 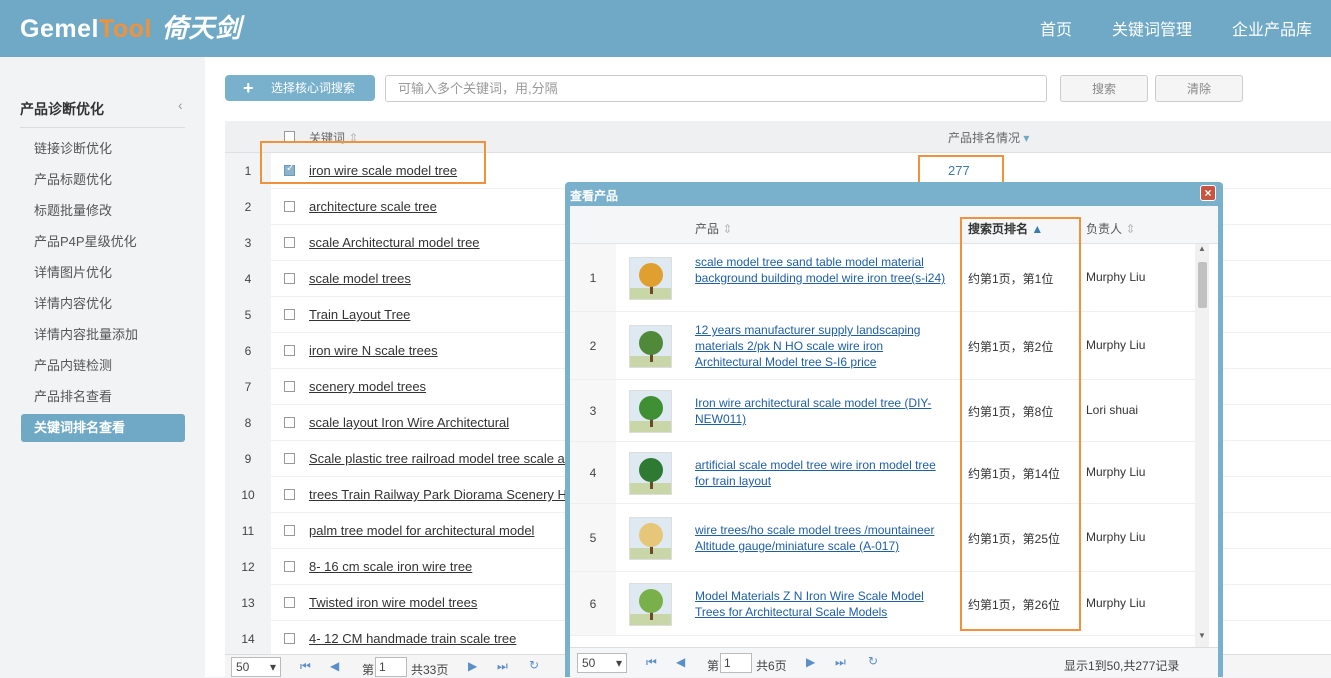 I want to click on pine-tree-icon, so click(x=650, y=473).